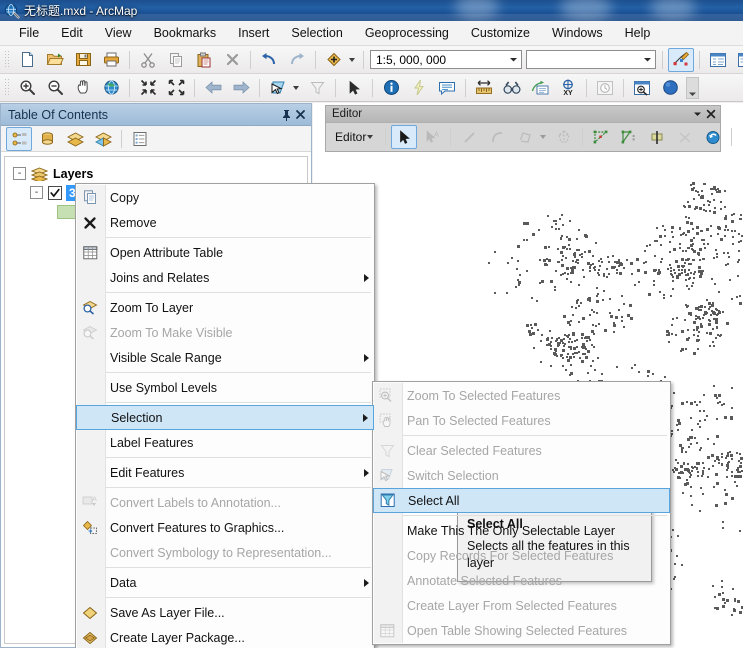 The width and height of the screenshot is (743, 648). I want to click on map-scale-combo: 1:5, 000, 000, so click(446, 59).